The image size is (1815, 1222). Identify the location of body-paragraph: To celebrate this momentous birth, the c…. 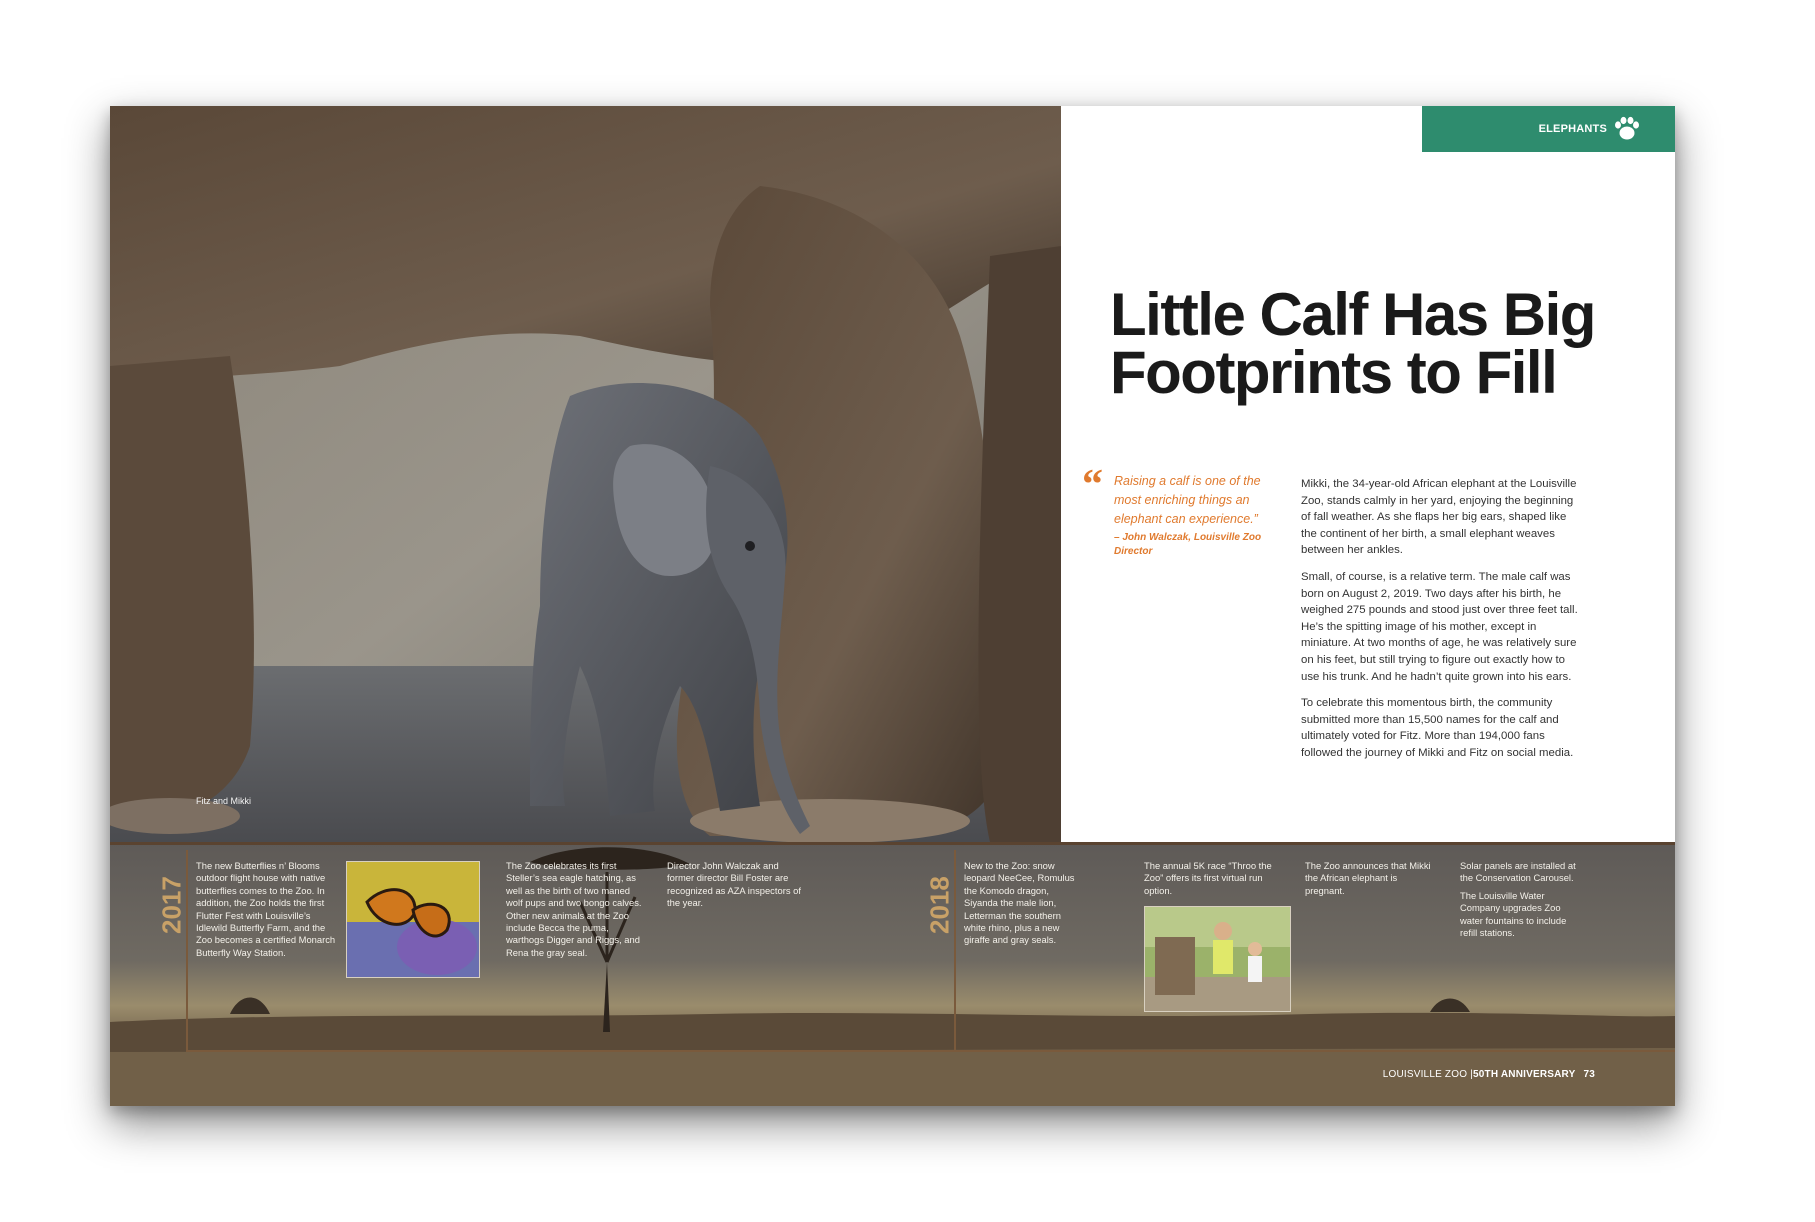
(1437, 728).